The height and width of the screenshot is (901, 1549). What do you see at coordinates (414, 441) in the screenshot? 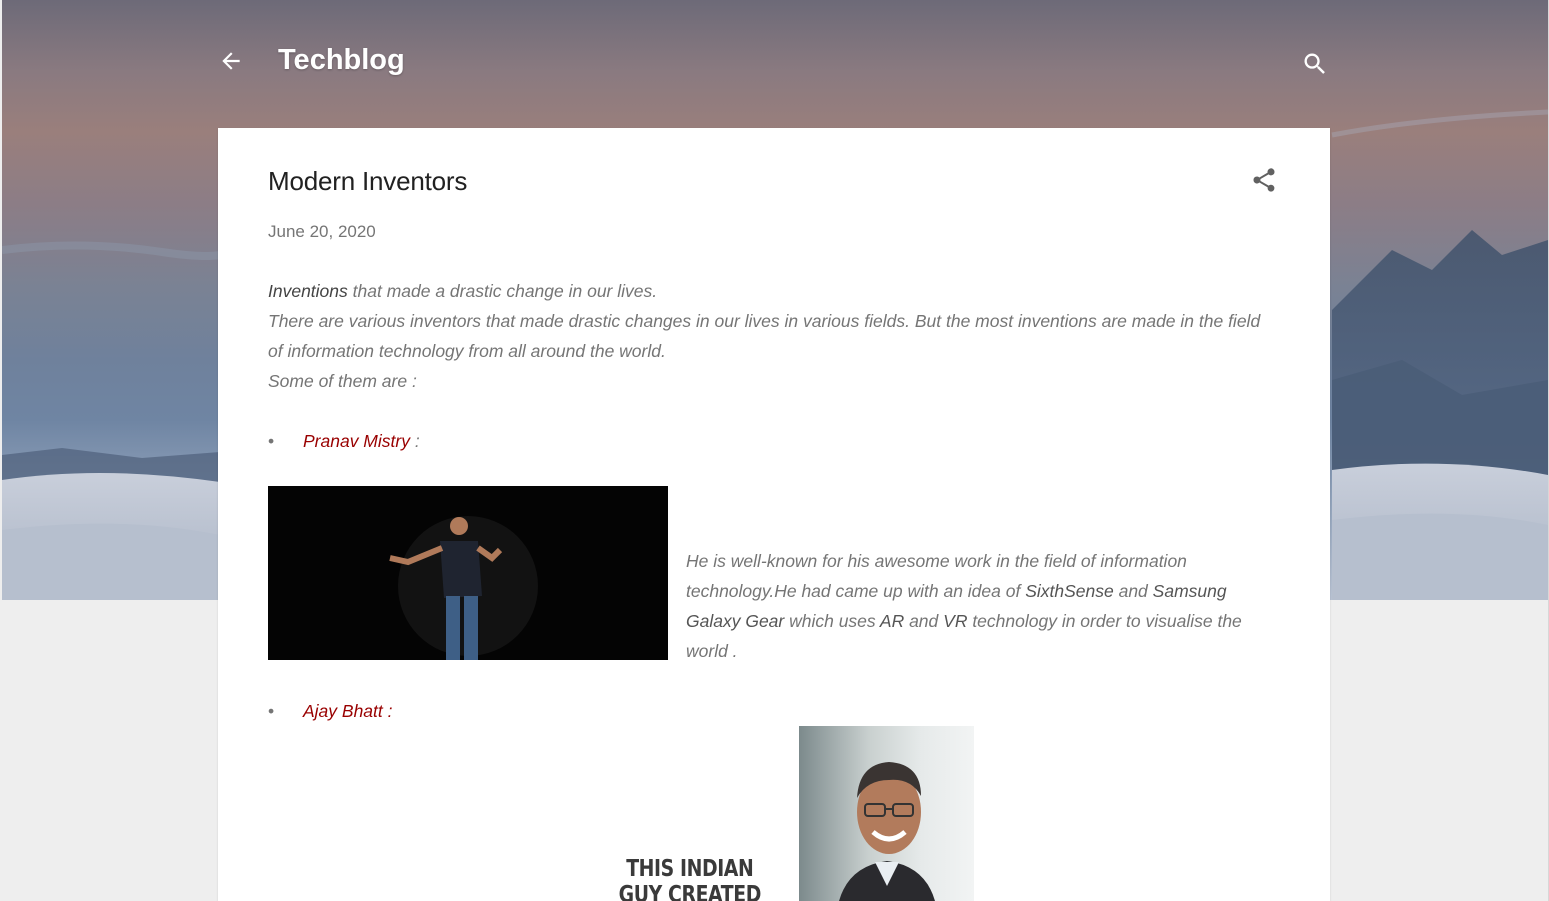
I see `inventor-name-suffix: :` at bounding box center [414, 441].